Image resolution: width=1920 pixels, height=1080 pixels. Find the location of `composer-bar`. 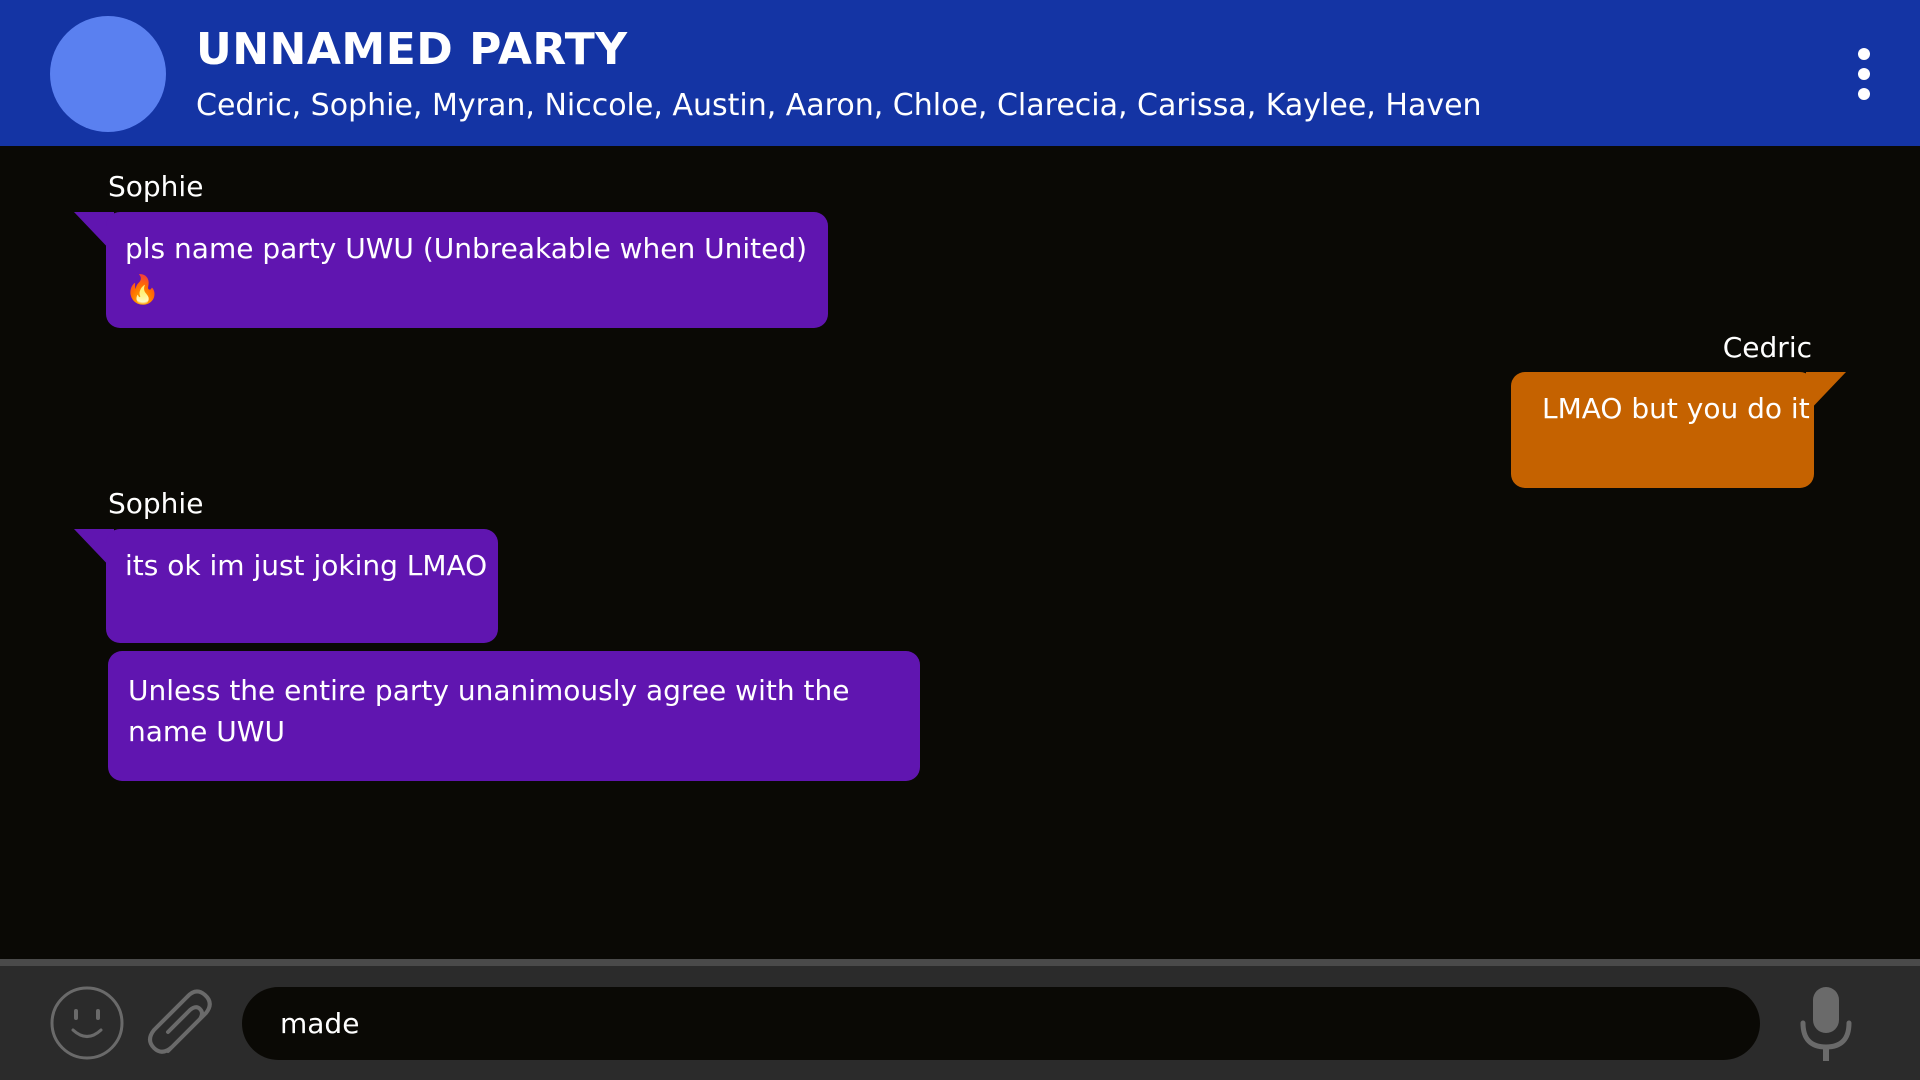

composer-bar is located at coordinates (960, 1023).